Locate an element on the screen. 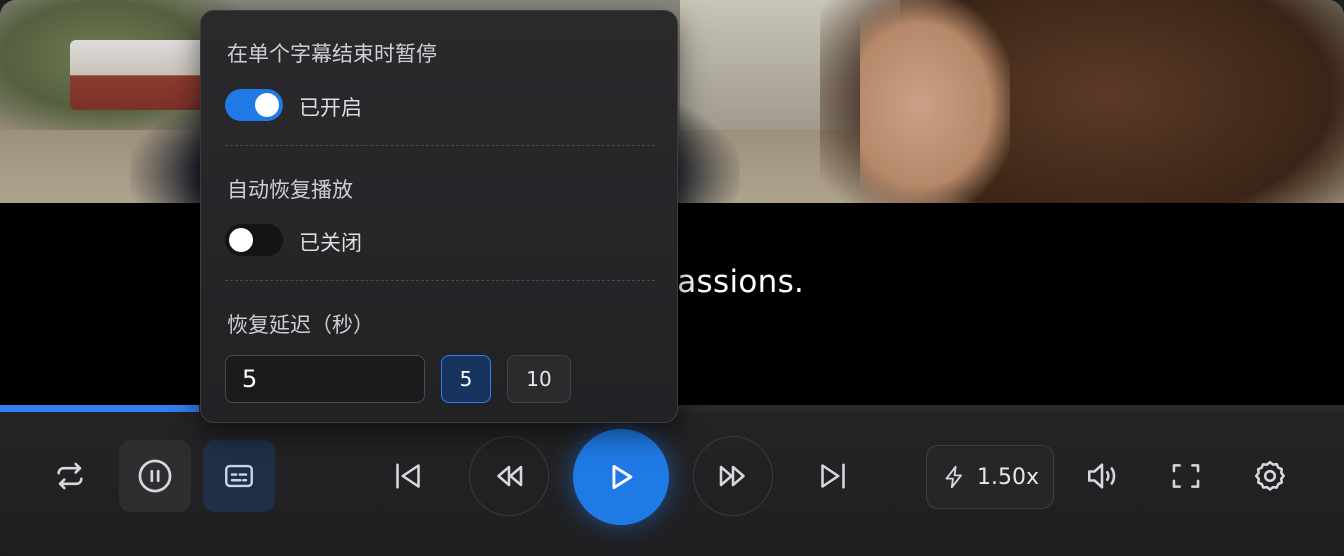  volume-button is located at coordinates (1102, 476).